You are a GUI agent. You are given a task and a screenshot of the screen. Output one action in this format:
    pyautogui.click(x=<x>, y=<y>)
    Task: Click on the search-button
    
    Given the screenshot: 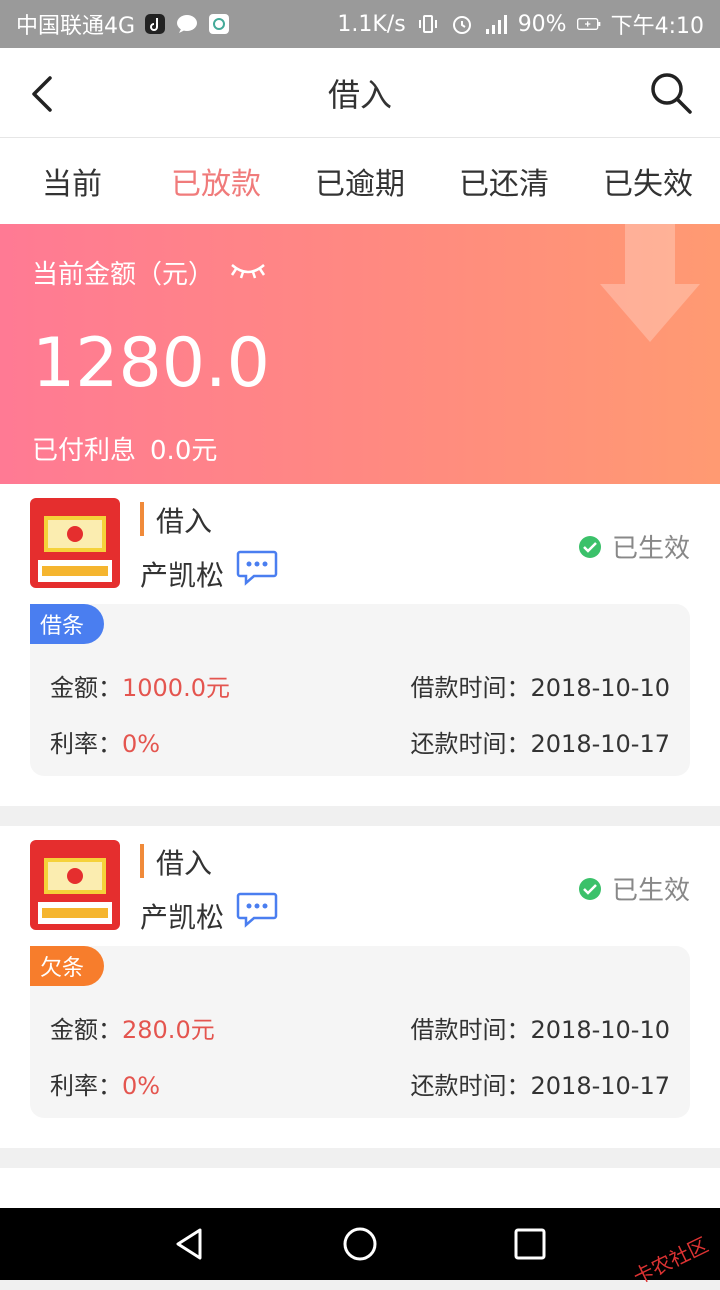 What is the action you would take?
    pyautogui.click(x=671, y=93)
    